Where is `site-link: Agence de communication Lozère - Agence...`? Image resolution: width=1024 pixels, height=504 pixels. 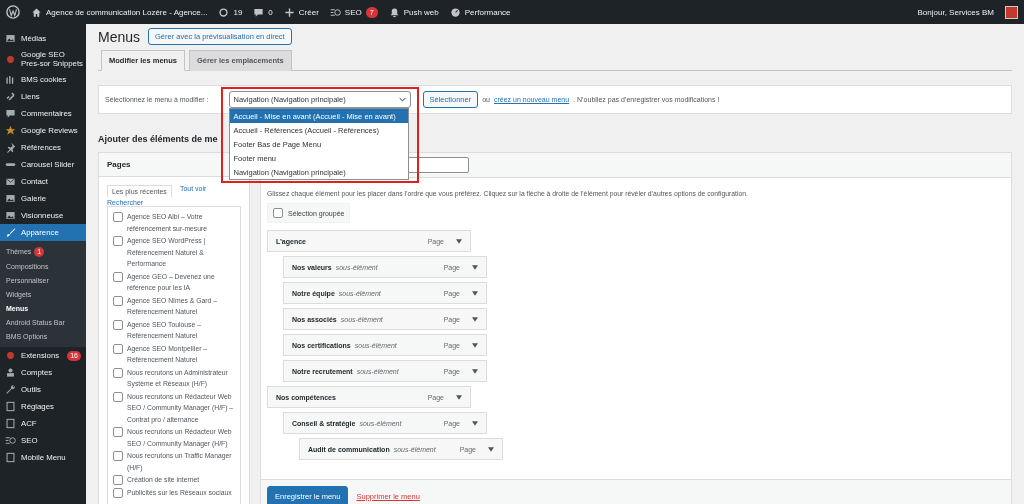
site-link: Agence de communication Lozère - Agence... is located at coordinates (119, 12).